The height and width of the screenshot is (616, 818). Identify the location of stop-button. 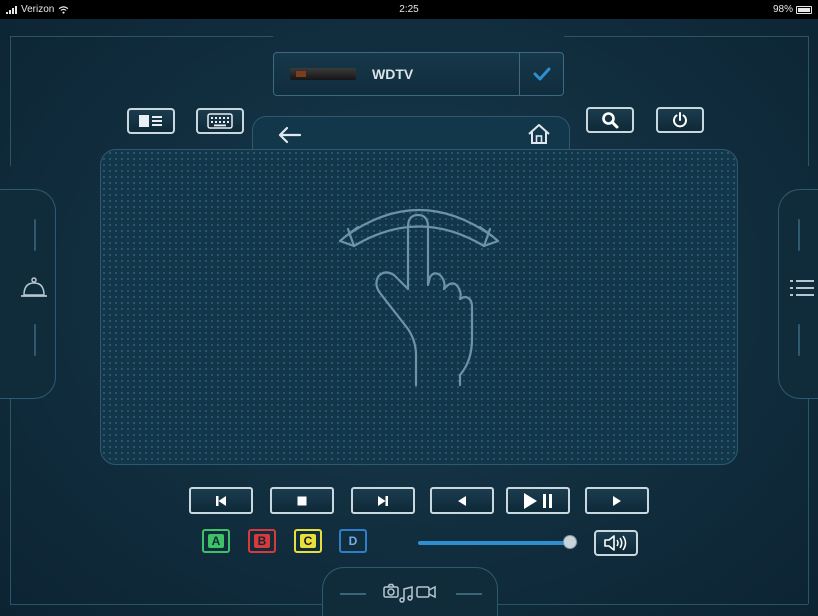
(302, 500).